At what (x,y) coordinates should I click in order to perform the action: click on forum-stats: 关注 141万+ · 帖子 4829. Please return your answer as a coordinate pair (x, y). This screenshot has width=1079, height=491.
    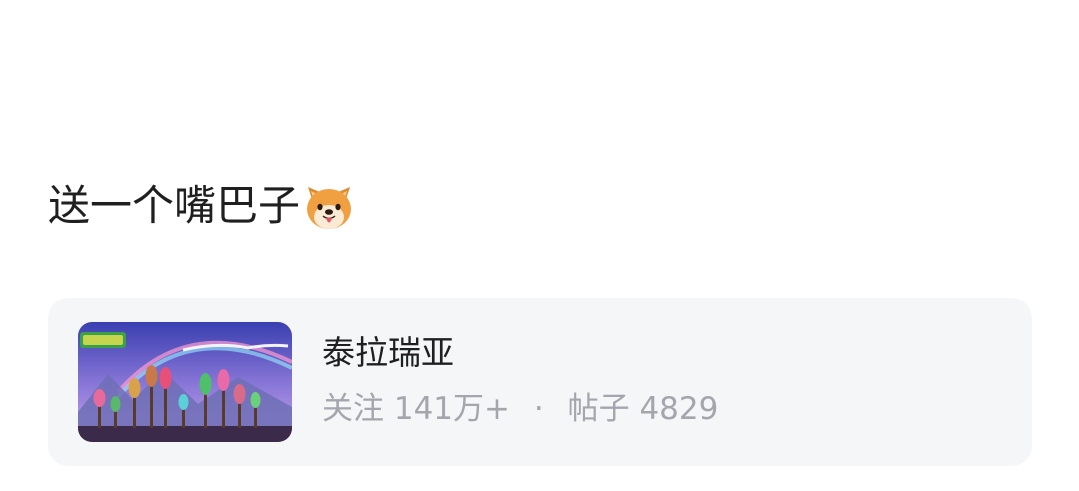
    Looking at the image, I should click on (520, 409).